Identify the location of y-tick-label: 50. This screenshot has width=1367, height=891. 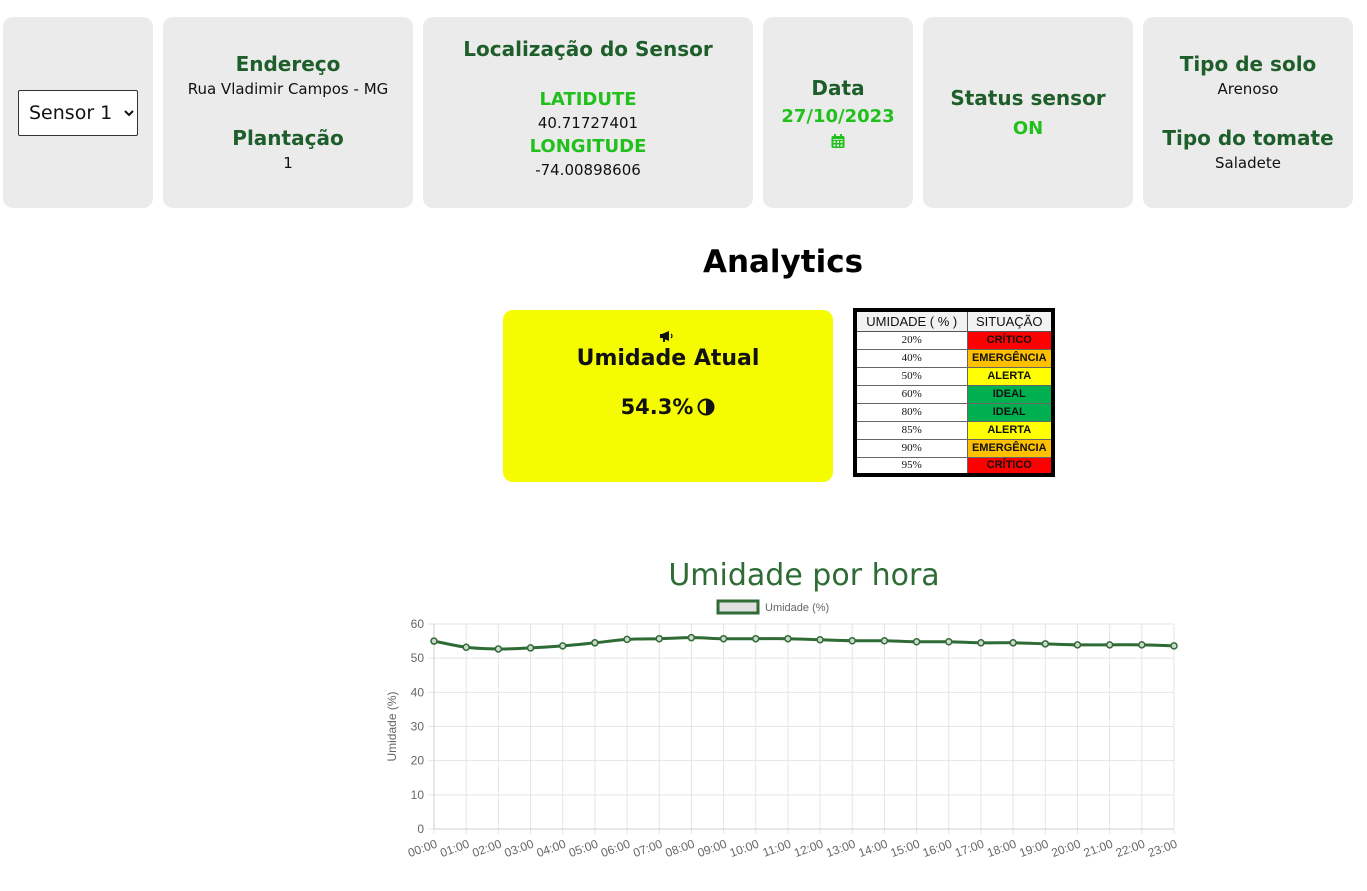
(418, 658).